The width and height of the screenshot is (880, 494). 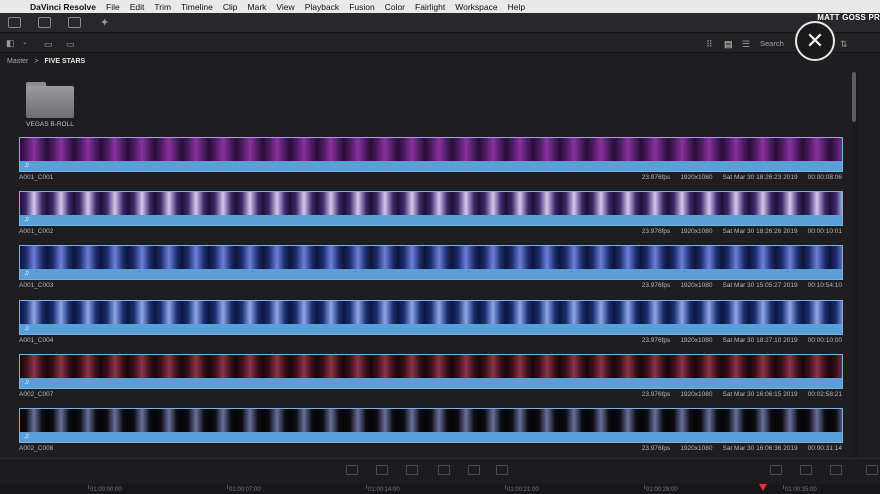 What do you see at coordinates (36, 394) in the screenshot?
I see `clip-name: A002_C007` at bounding box center [36, 394].